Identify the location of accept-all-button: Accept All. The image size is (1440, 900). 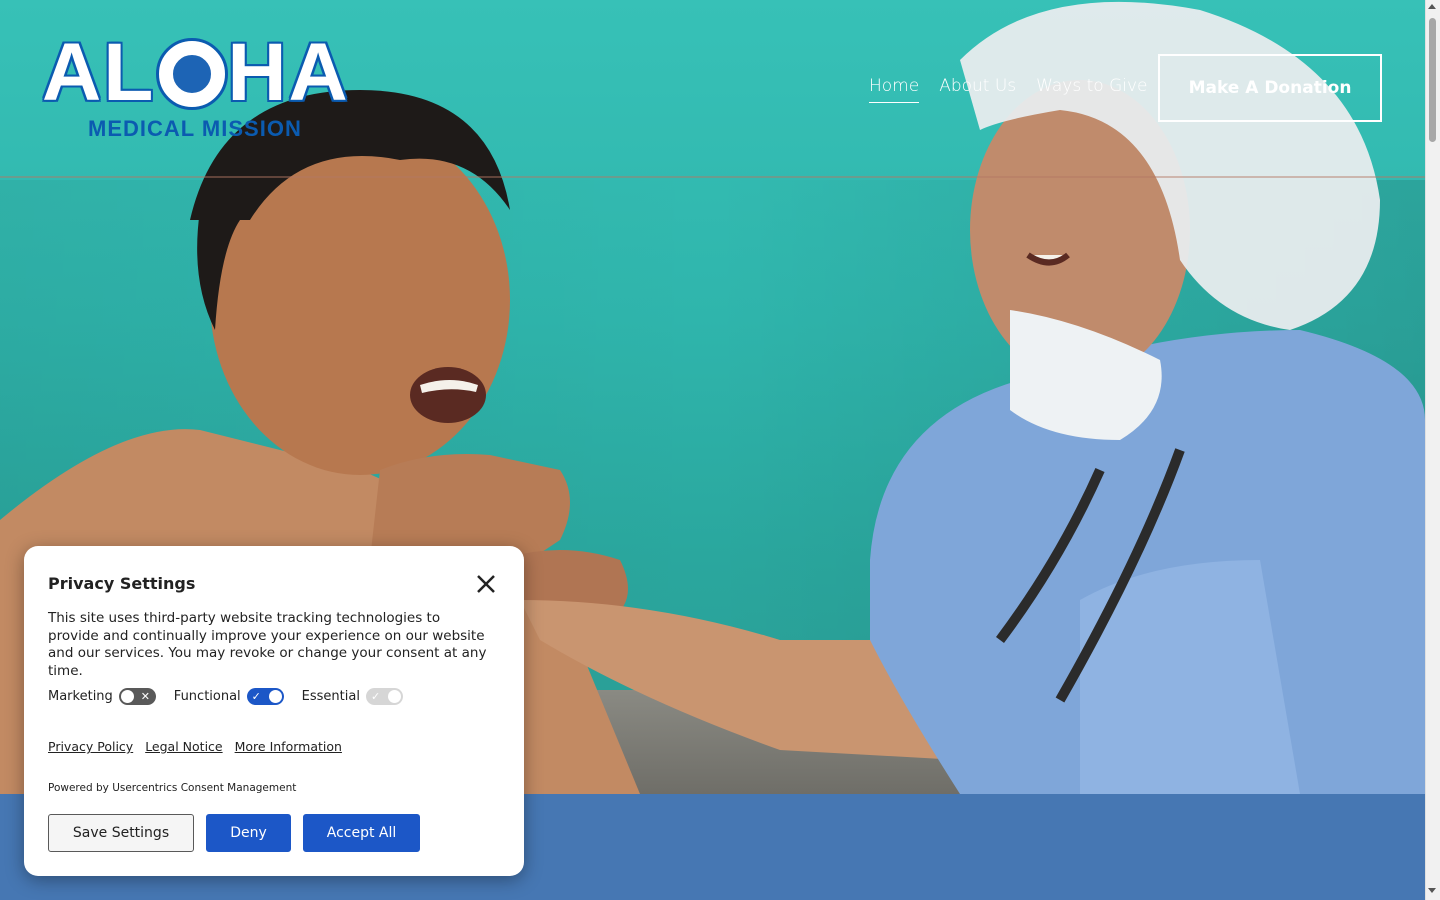
(361, 833).